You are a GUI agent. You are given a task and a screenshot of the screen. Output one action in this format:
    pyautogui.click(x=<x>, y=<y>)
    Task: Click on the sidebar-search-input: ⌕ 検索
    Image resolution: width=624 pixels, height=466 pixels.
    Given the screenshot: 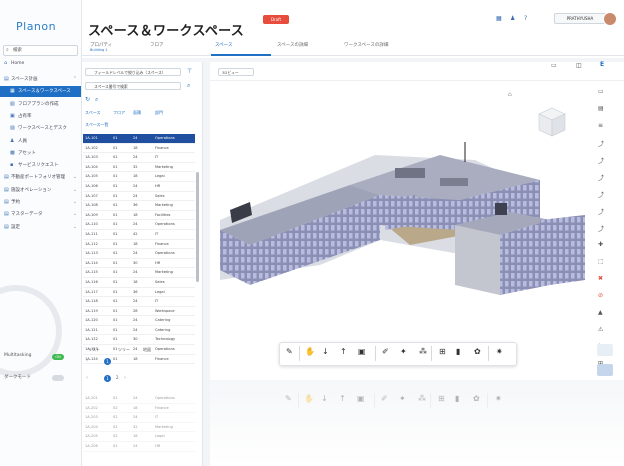 What is the action you would take?
    pyautogui.click(x=40, y=50)
    